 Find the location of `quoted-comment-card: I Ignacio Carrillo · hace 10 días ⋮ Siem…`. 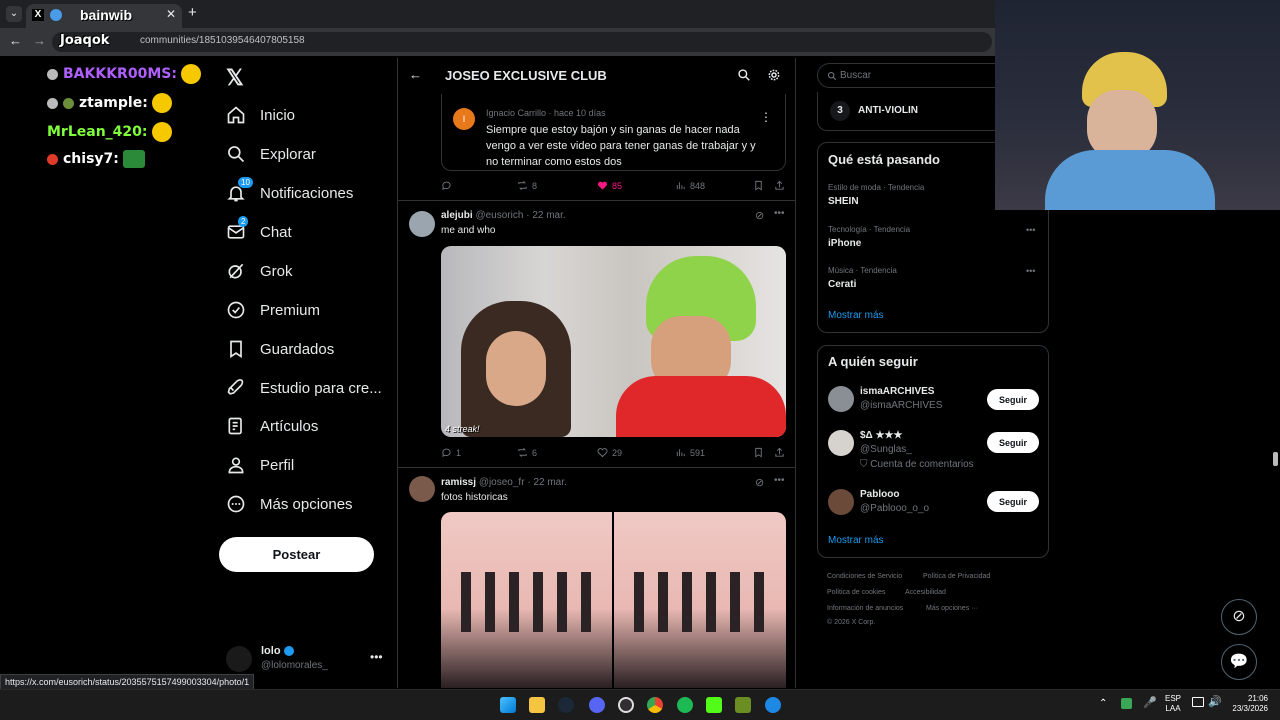

quoted-comment-card: I Ignacio Carrillo · hace 10 días ⋮ Siem… is located at coordinates (613, 132).